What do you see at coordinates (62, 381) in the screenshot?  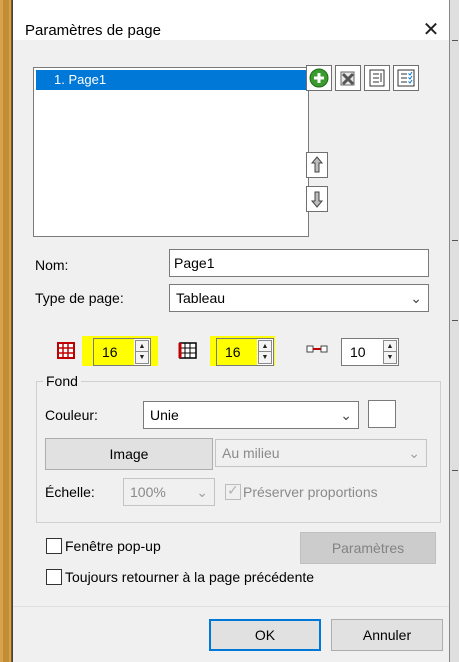 I see `background-group-title: Fond` at bounding box center [62, 381].